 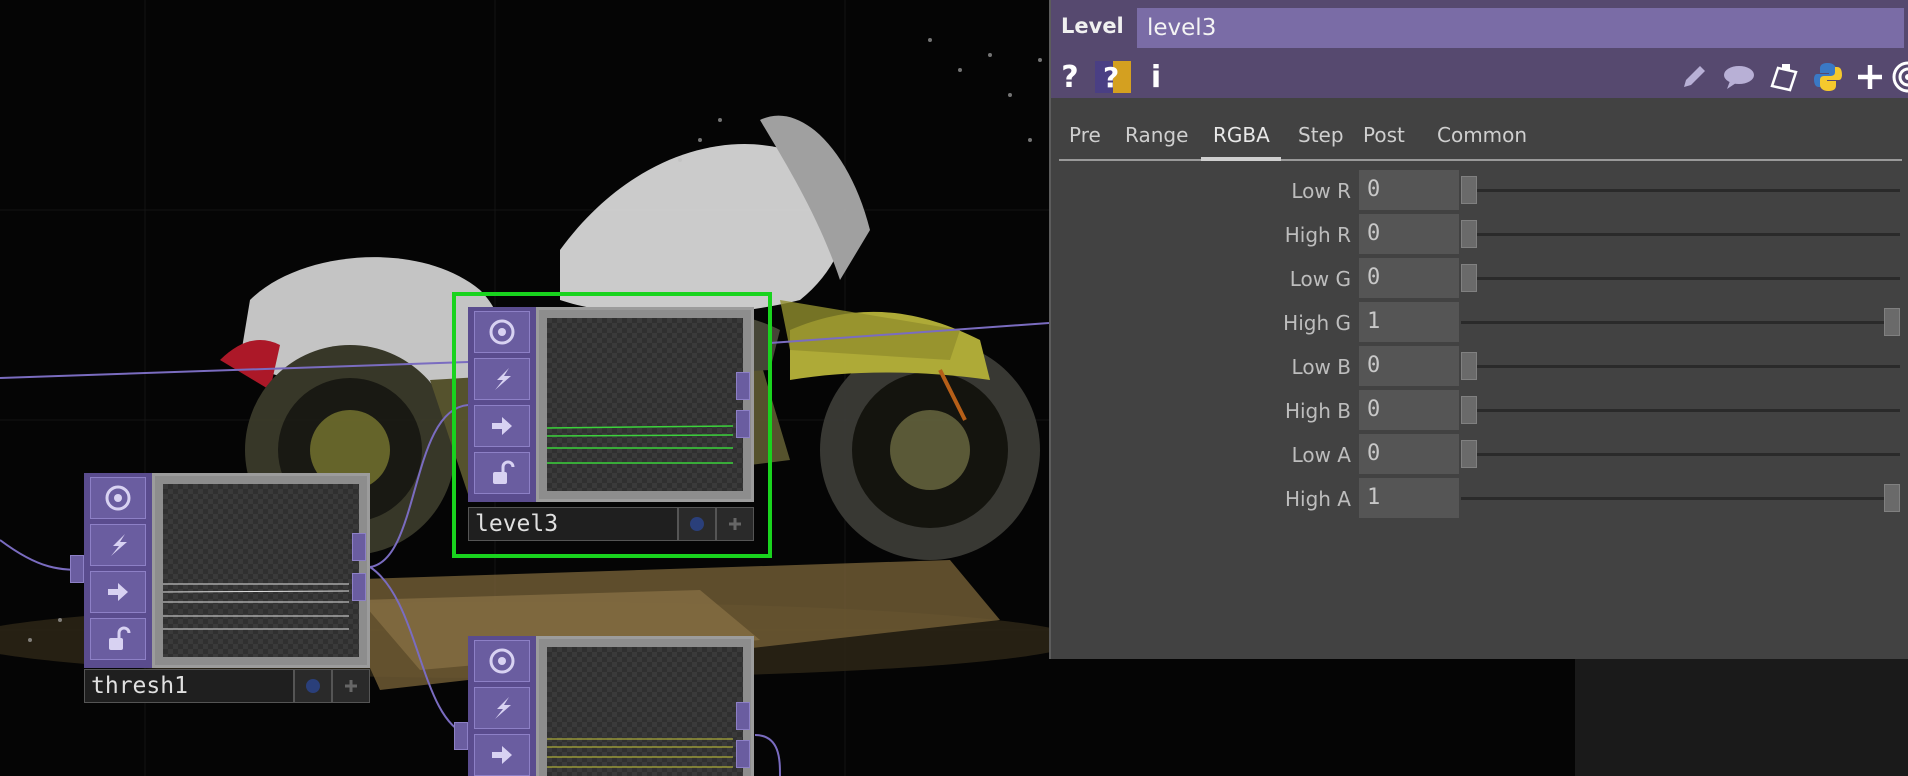 I want to click on target-icon, so click(x=1899, y=77).